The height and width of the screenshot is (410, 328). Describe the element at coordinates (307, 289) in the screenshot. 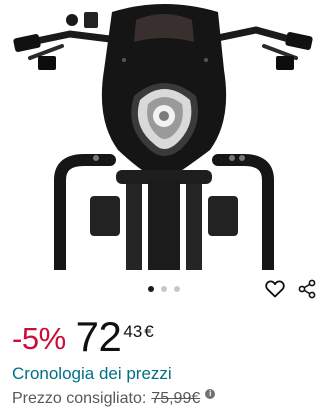

I see `share-icon` at that location.